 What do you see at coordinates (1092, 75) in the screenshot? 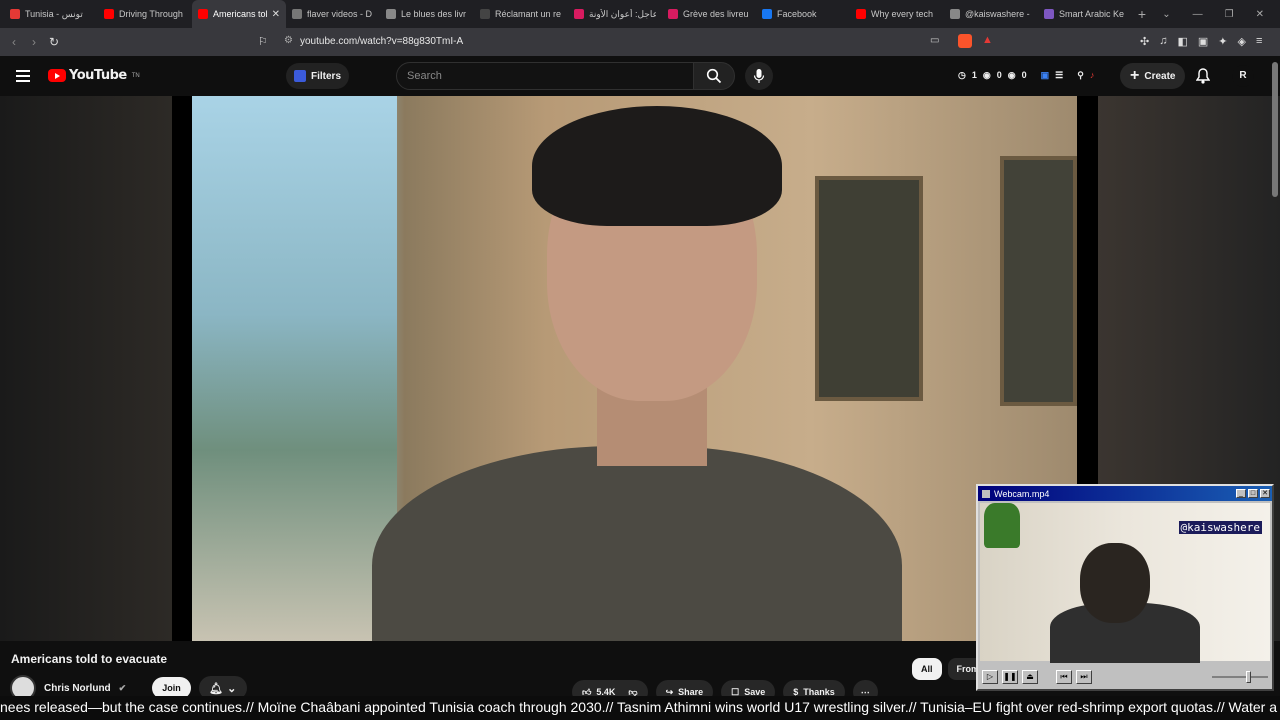
I see `ext-bell-icon: ♪` at bounding box center [1092, 75].